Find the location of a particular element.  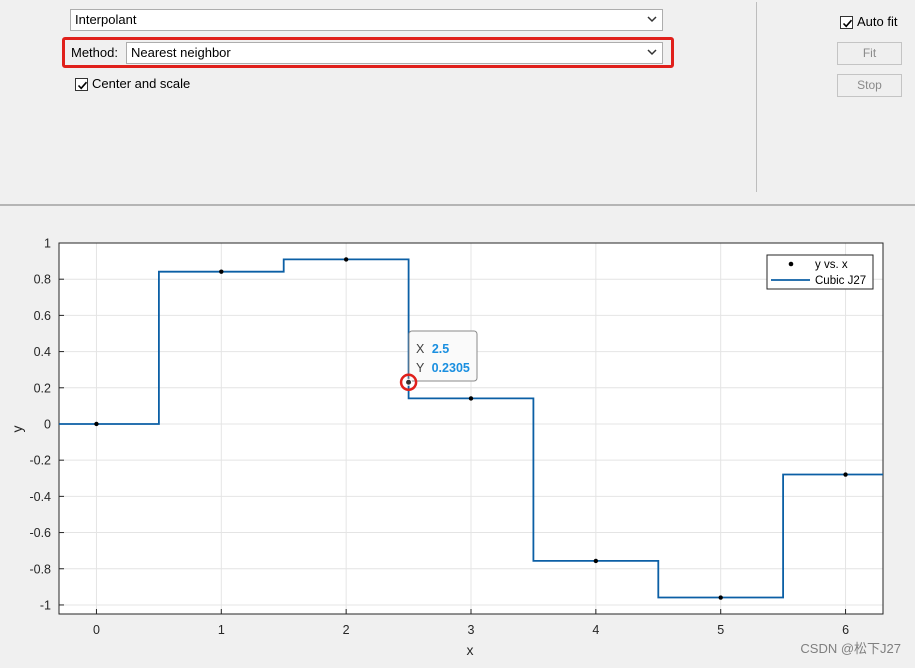

center-scale-label: Center and scale is located at coordinates (141, 83).